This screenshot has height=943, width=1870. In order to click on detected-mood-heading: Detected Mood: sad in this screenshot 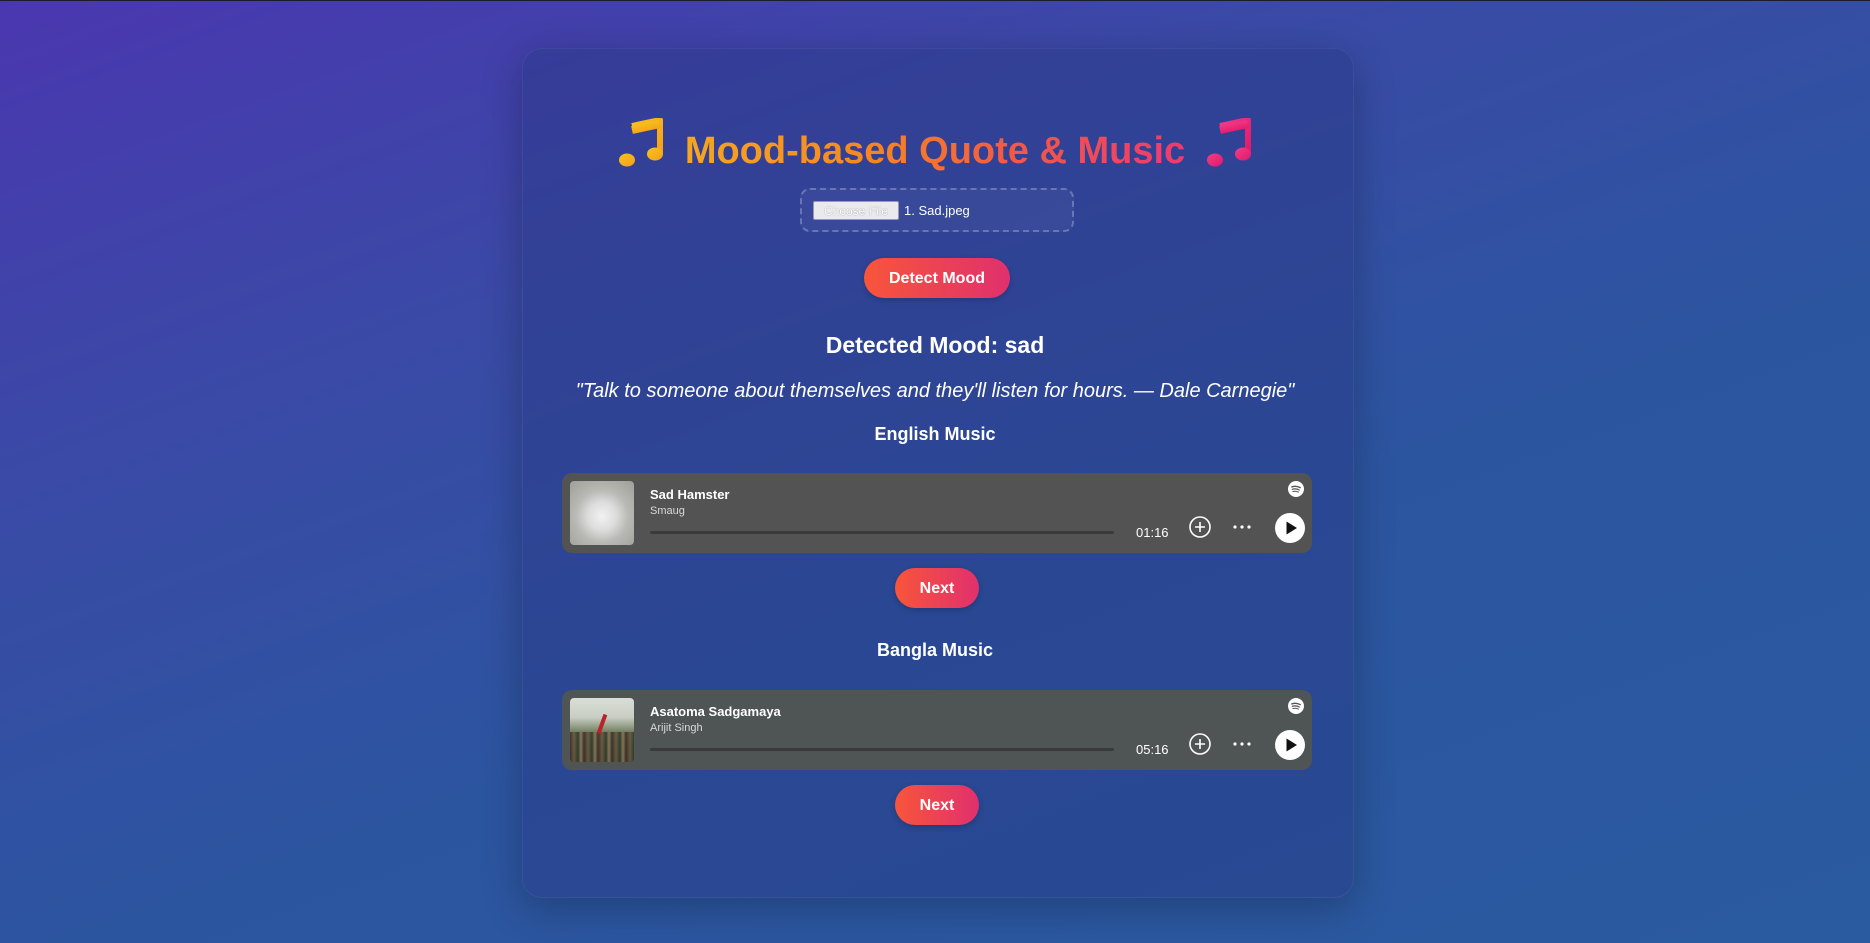, I will do `click(935, 345)`.